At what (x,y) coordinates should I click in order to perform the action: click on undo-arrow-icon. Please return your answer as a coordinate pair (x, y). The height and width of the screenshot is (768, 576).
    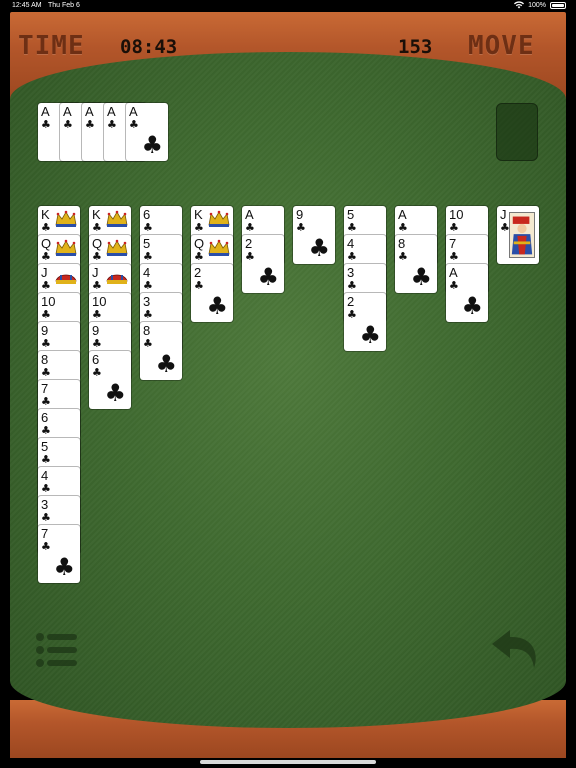
    Looking at the image, I should click on (517, 650).